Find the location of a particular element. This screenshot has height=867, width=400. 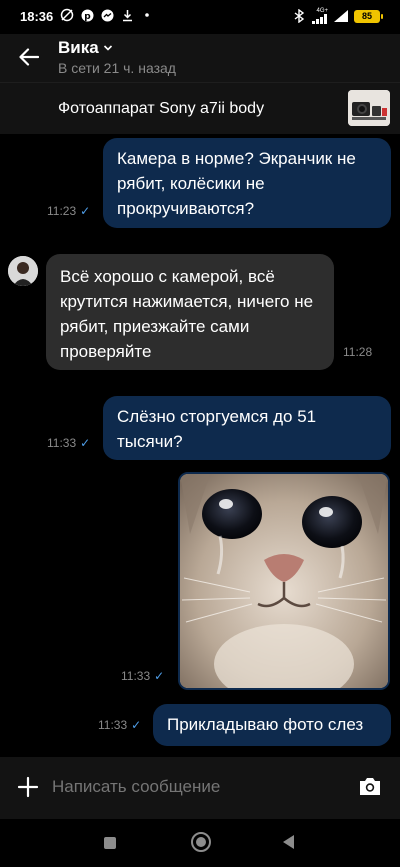

message-input is located at coordinates (197, 787).